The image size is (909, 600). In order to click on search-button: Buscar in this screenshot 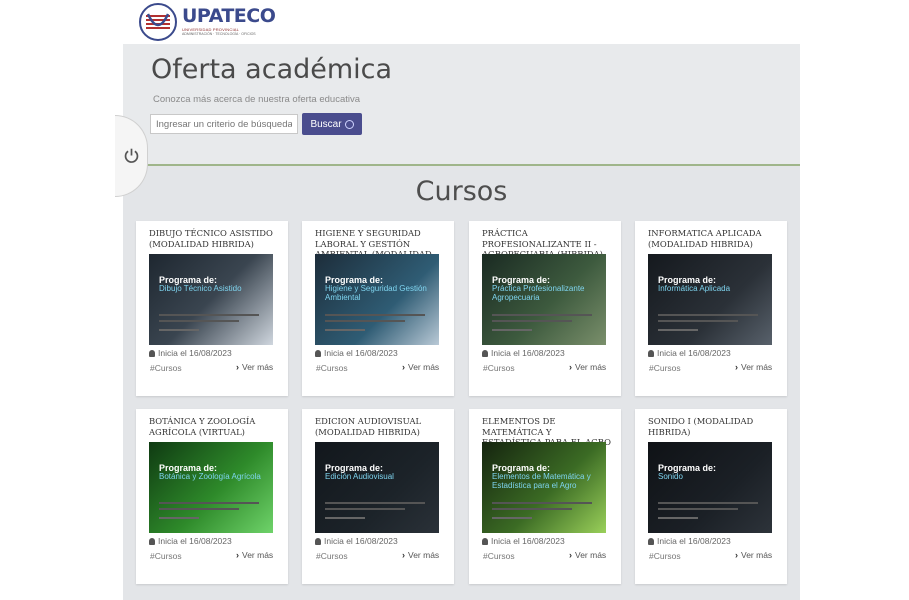, I will do `click(332, 124)`.